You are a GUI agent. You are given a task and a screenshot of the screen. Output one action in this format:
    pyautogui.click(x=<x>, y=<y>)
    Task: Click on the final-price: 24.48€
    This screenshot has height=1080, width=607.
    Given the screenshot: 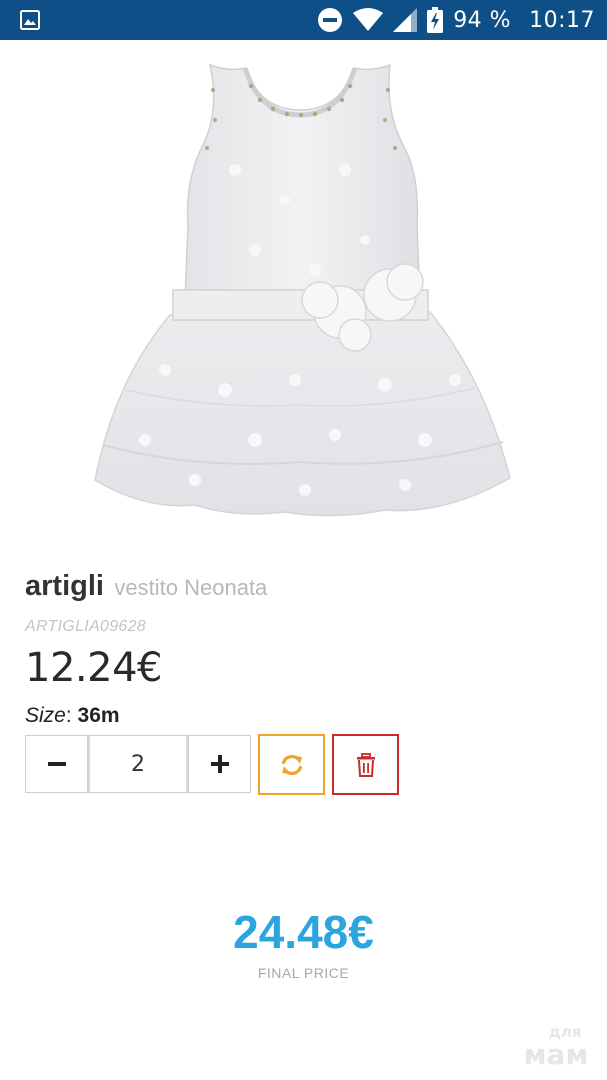 What is the action you would take?
    pyautogui.click(x=303, y=932)
    